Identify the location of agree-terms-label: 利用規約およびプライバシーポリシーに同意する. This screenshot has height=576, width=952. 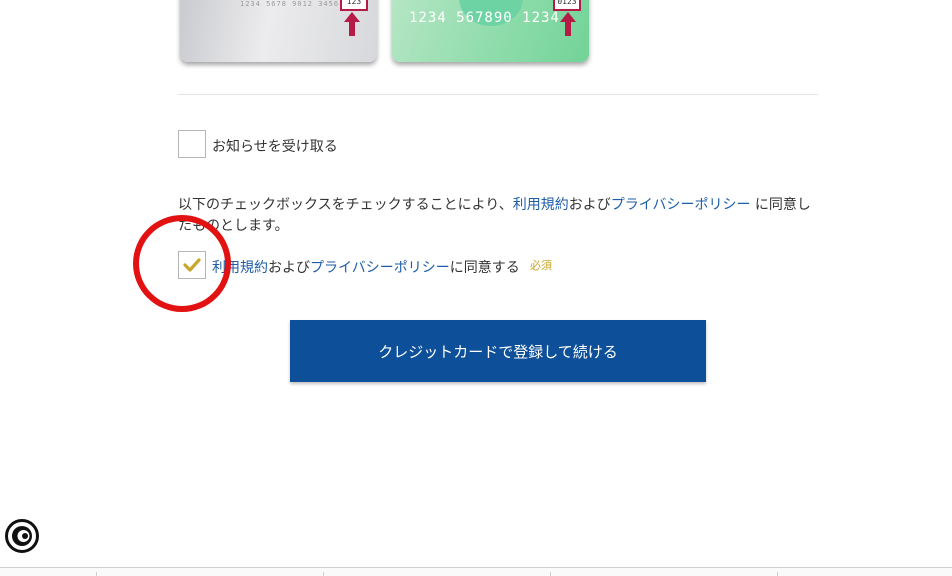
(366, 267).